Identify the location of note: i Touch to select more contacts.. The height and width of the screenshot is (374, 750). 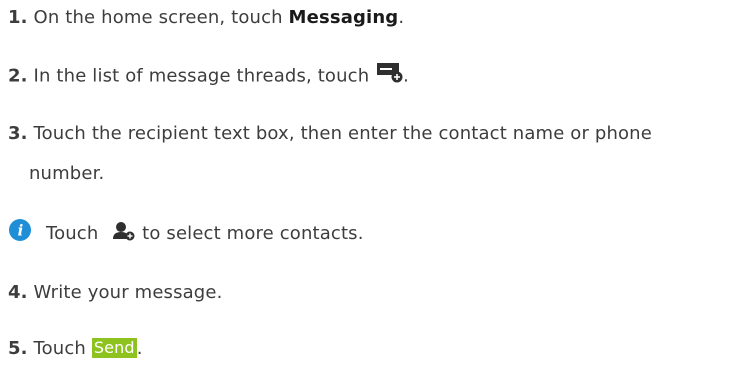
(186, 233).